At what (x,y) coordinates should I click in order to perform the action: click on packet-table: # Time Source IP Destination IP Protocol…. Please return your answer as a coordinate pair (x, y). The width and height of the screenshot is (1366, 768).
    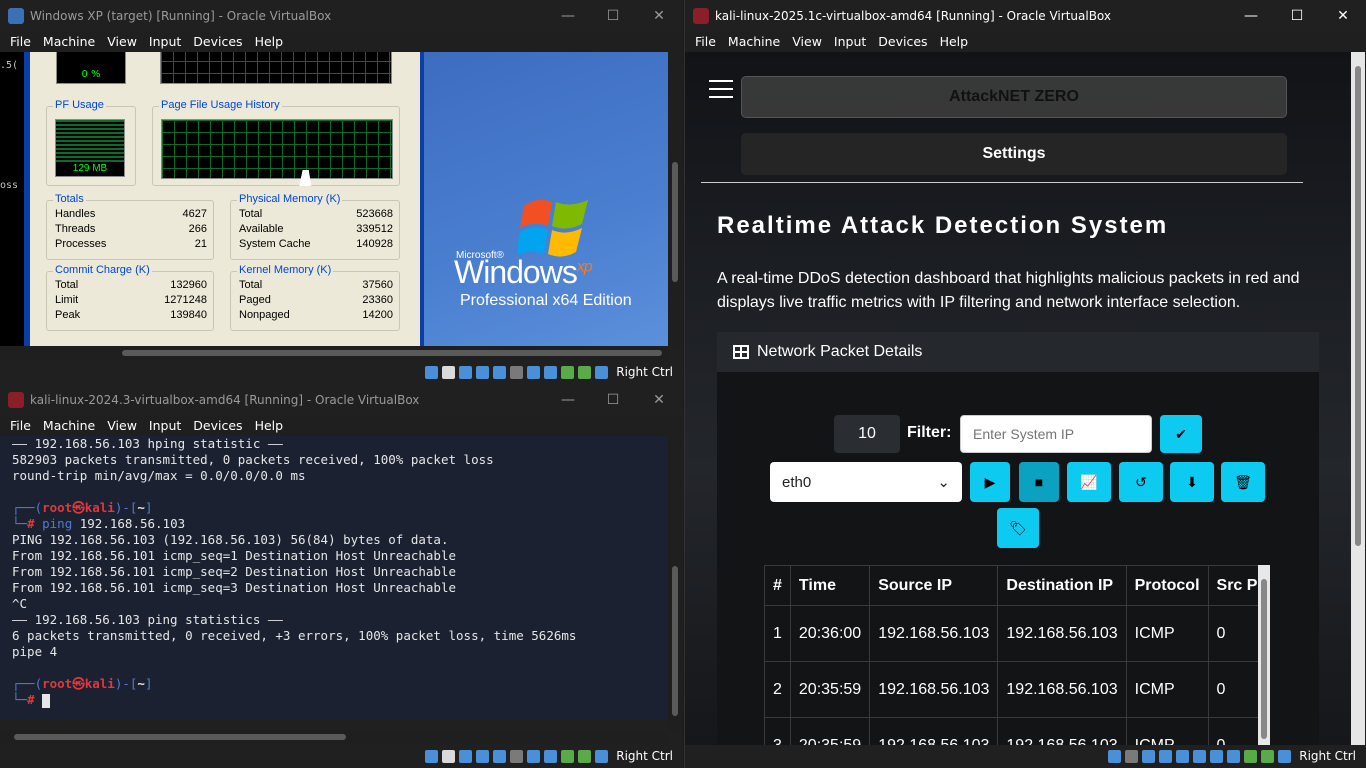
    Looking at the image, I should click on (1011, 655).